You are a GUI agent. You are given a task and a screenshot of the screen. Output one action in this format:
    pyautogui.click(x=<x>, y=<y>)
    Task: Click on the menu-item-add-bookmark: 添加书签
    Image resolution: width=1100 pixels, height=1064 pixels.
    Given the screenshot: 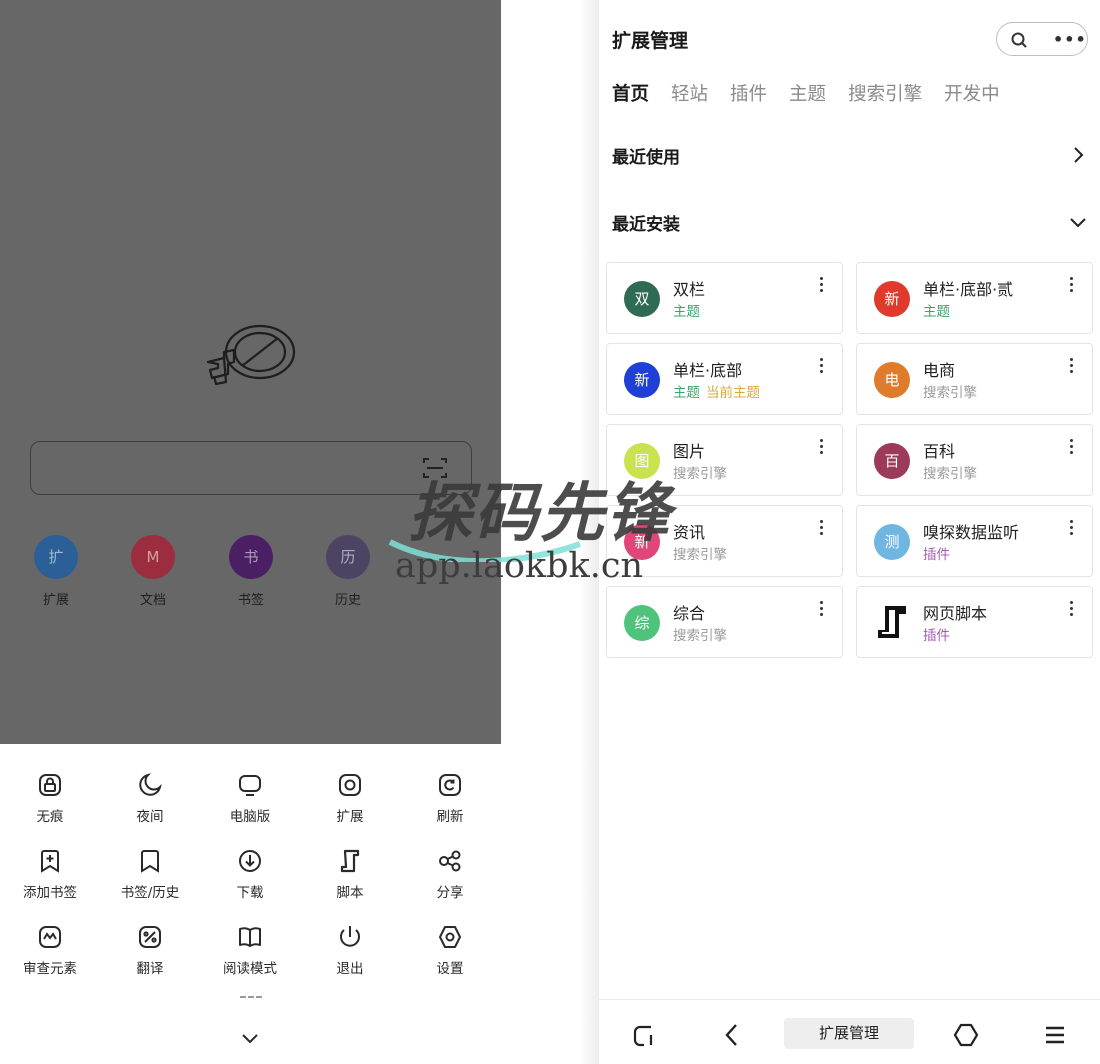 What is the action you would take?
    pyautogui.click(x=50, y=874)
    